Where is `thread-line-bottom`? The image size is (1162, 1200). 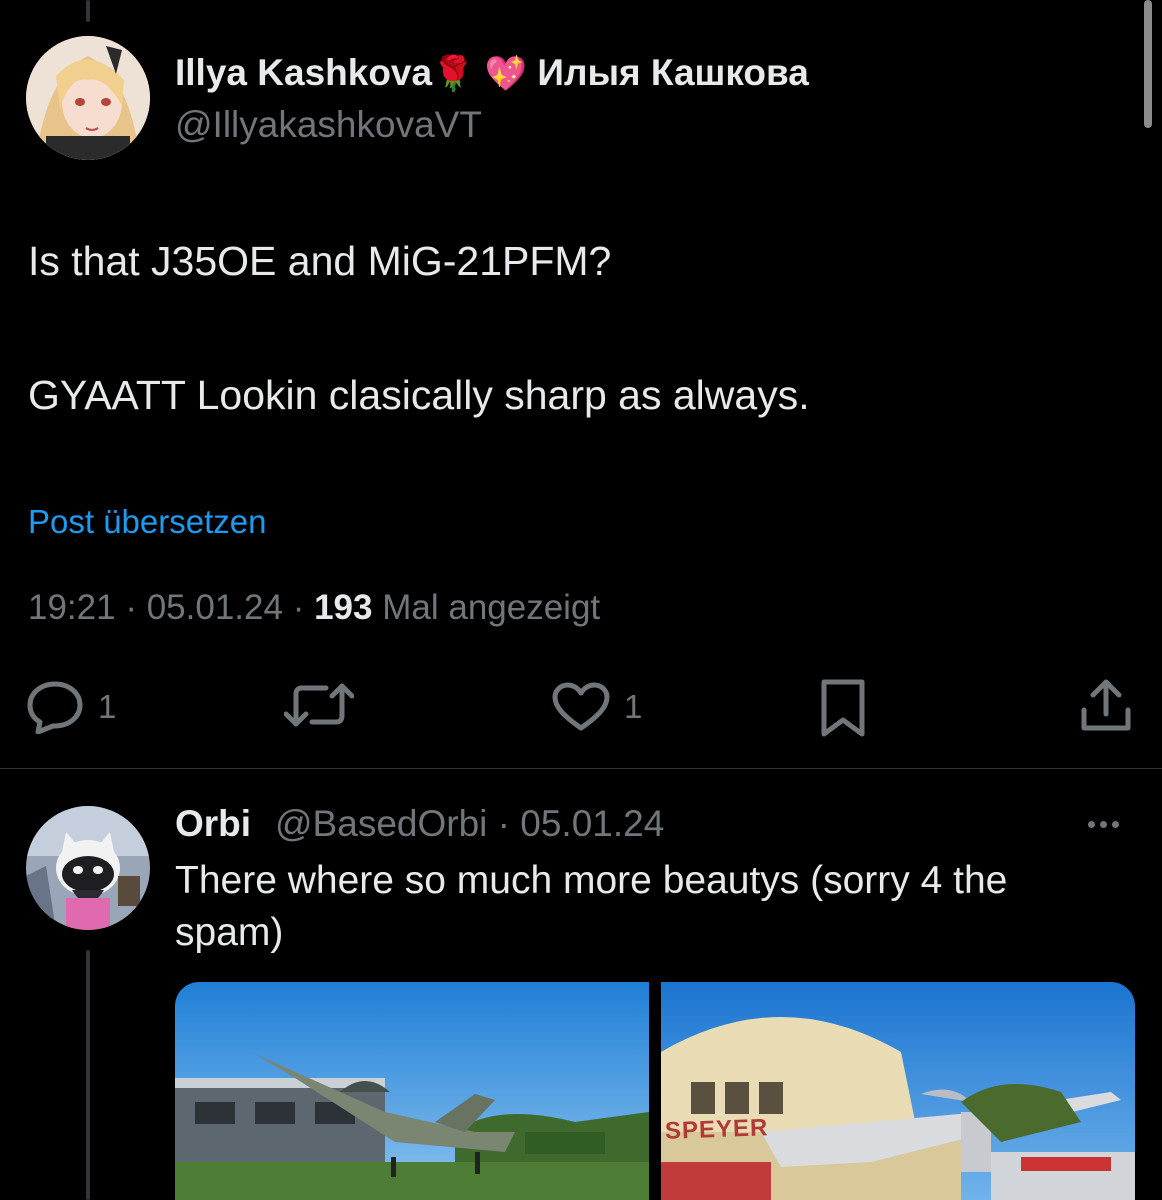
thread-line-bottom is located at coordinates (88, 1075).